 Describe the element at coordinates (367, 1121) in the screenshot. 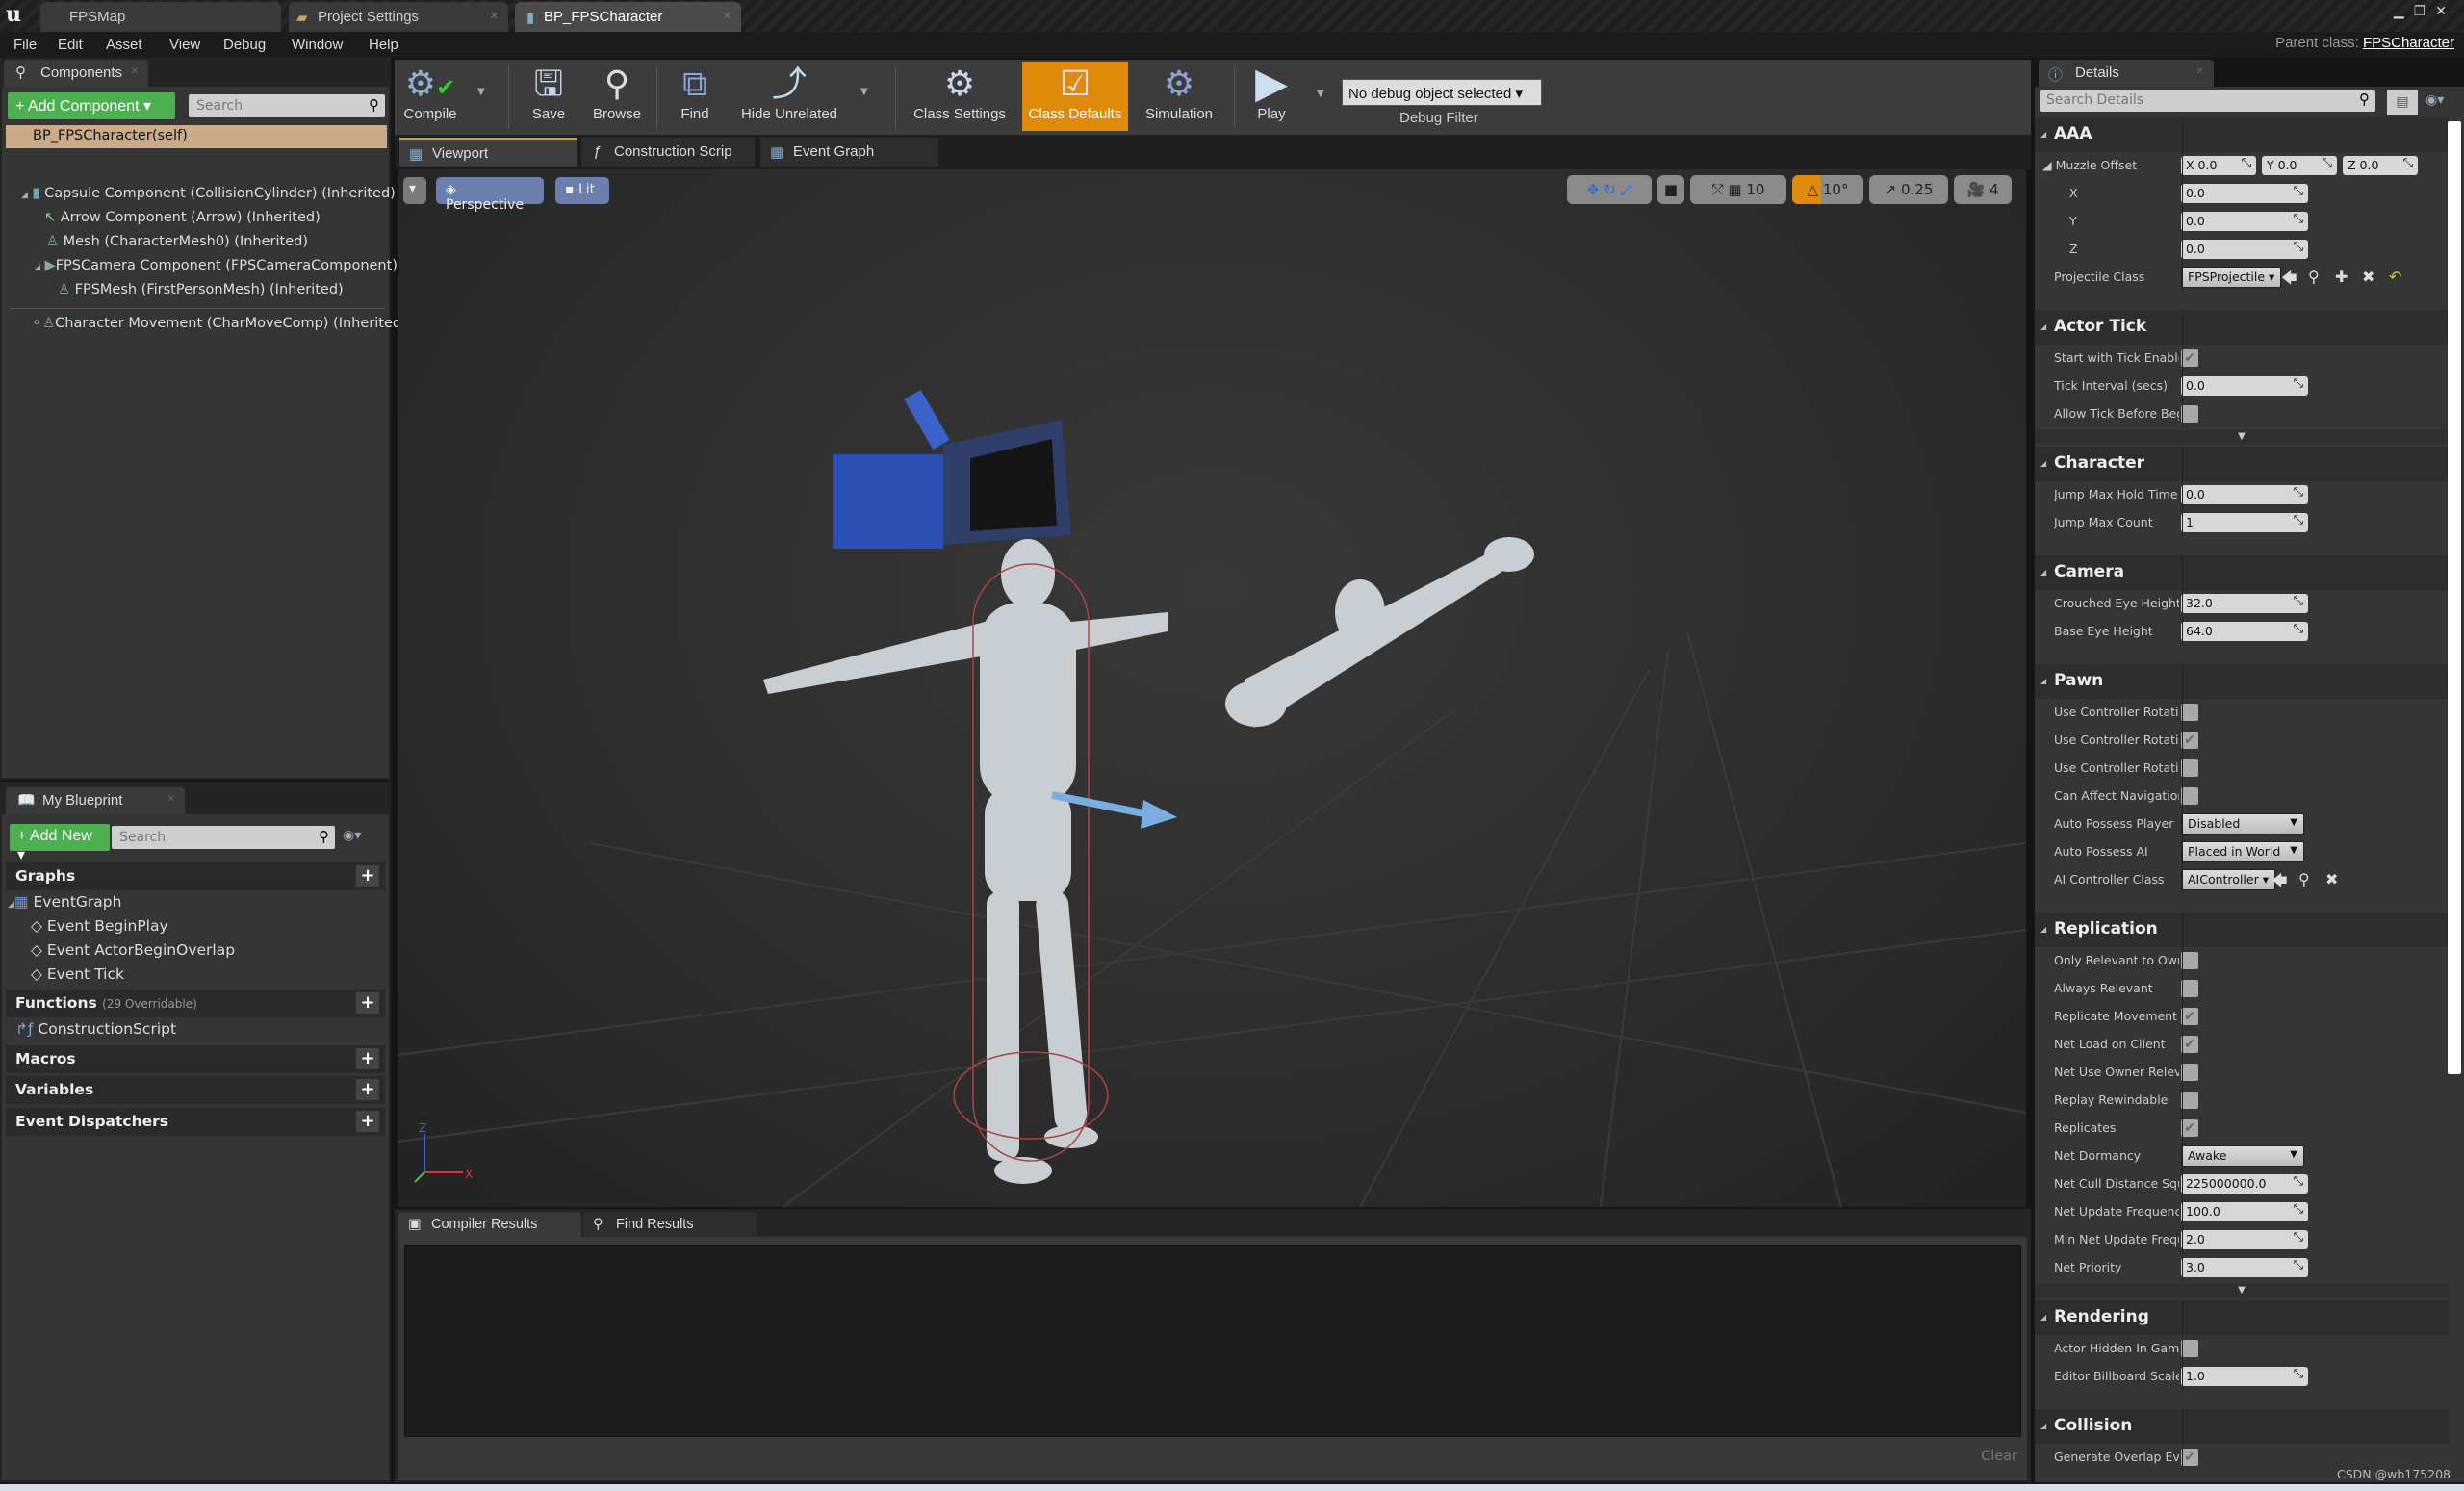

I see `add-dispatcher-button: +` at that location.